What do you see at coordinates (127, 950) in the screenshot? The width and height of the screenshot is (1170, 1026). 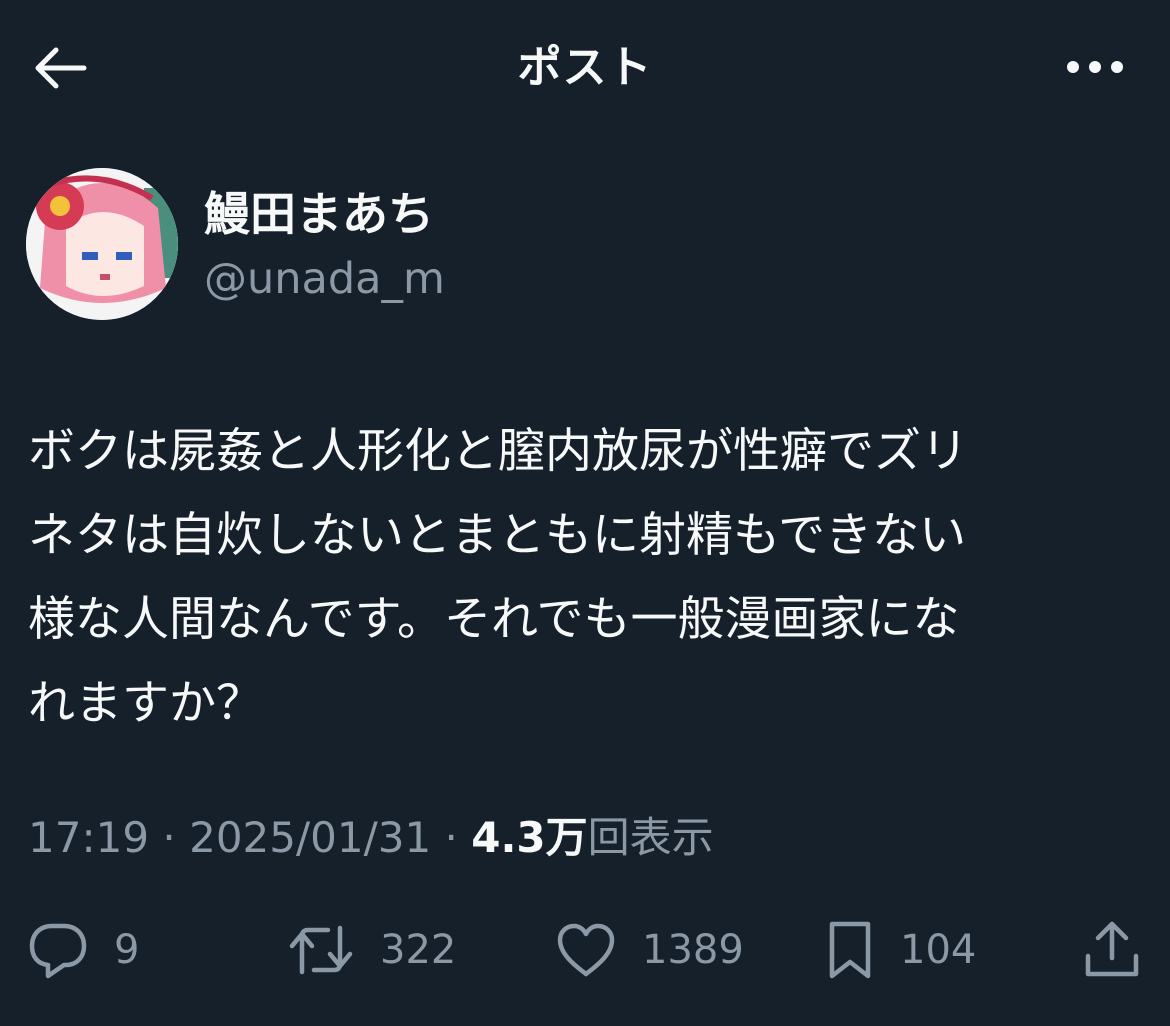 I see `reply-count: 9` at bounding box center [127, 950].